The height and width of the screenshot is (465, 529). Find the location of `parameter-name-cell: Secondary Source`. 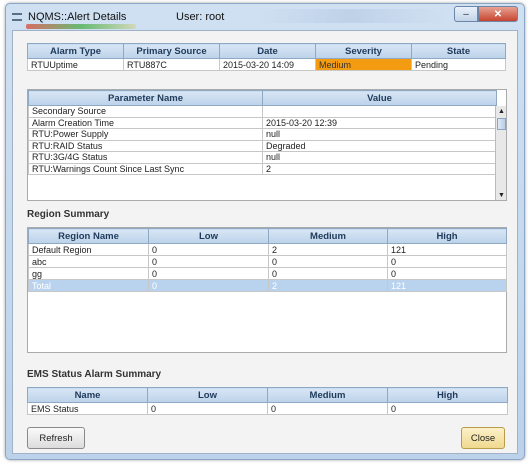

parameter-name-cell: Secondary Source is located at coordinates (145, 111).